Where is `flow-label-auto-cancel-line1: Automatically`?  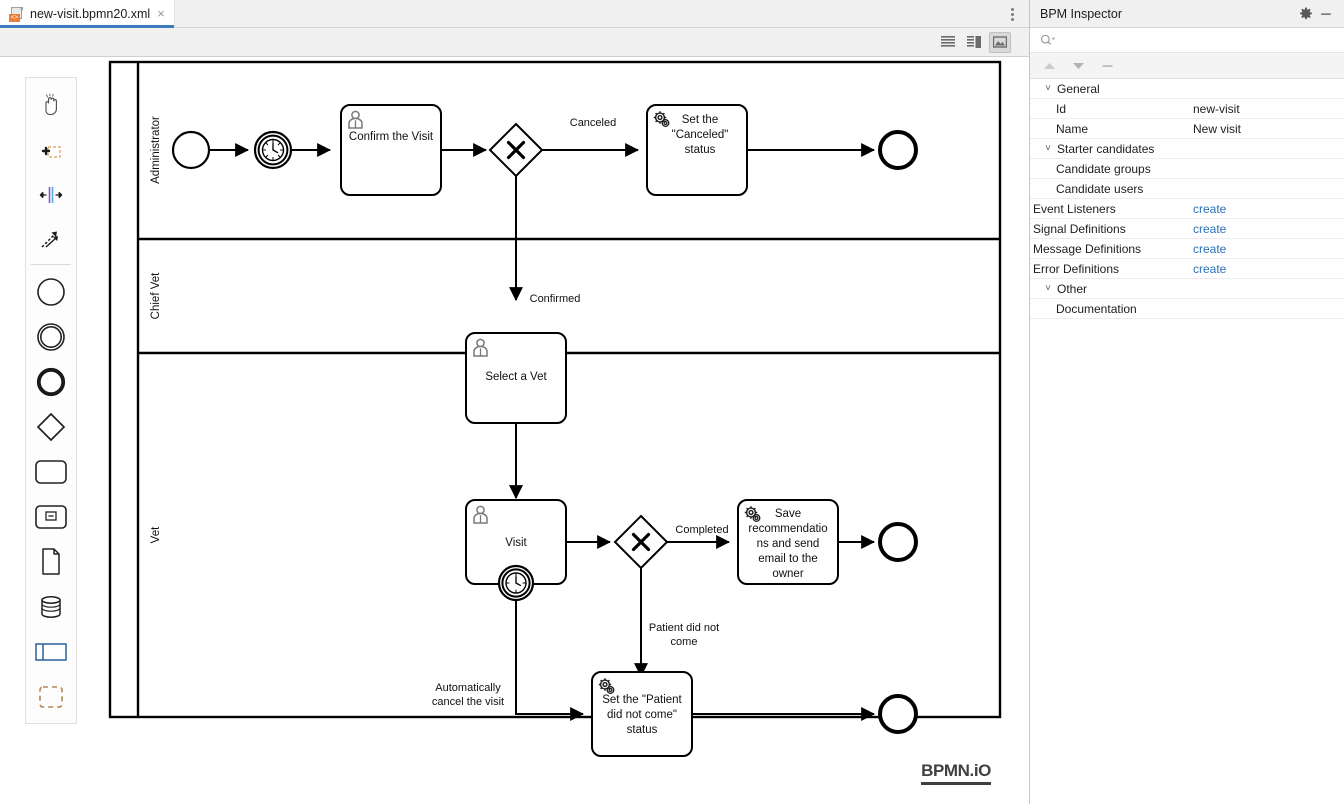 flow-label-auto-cancel-line1: Automatically is located at coordinates (468, 688).